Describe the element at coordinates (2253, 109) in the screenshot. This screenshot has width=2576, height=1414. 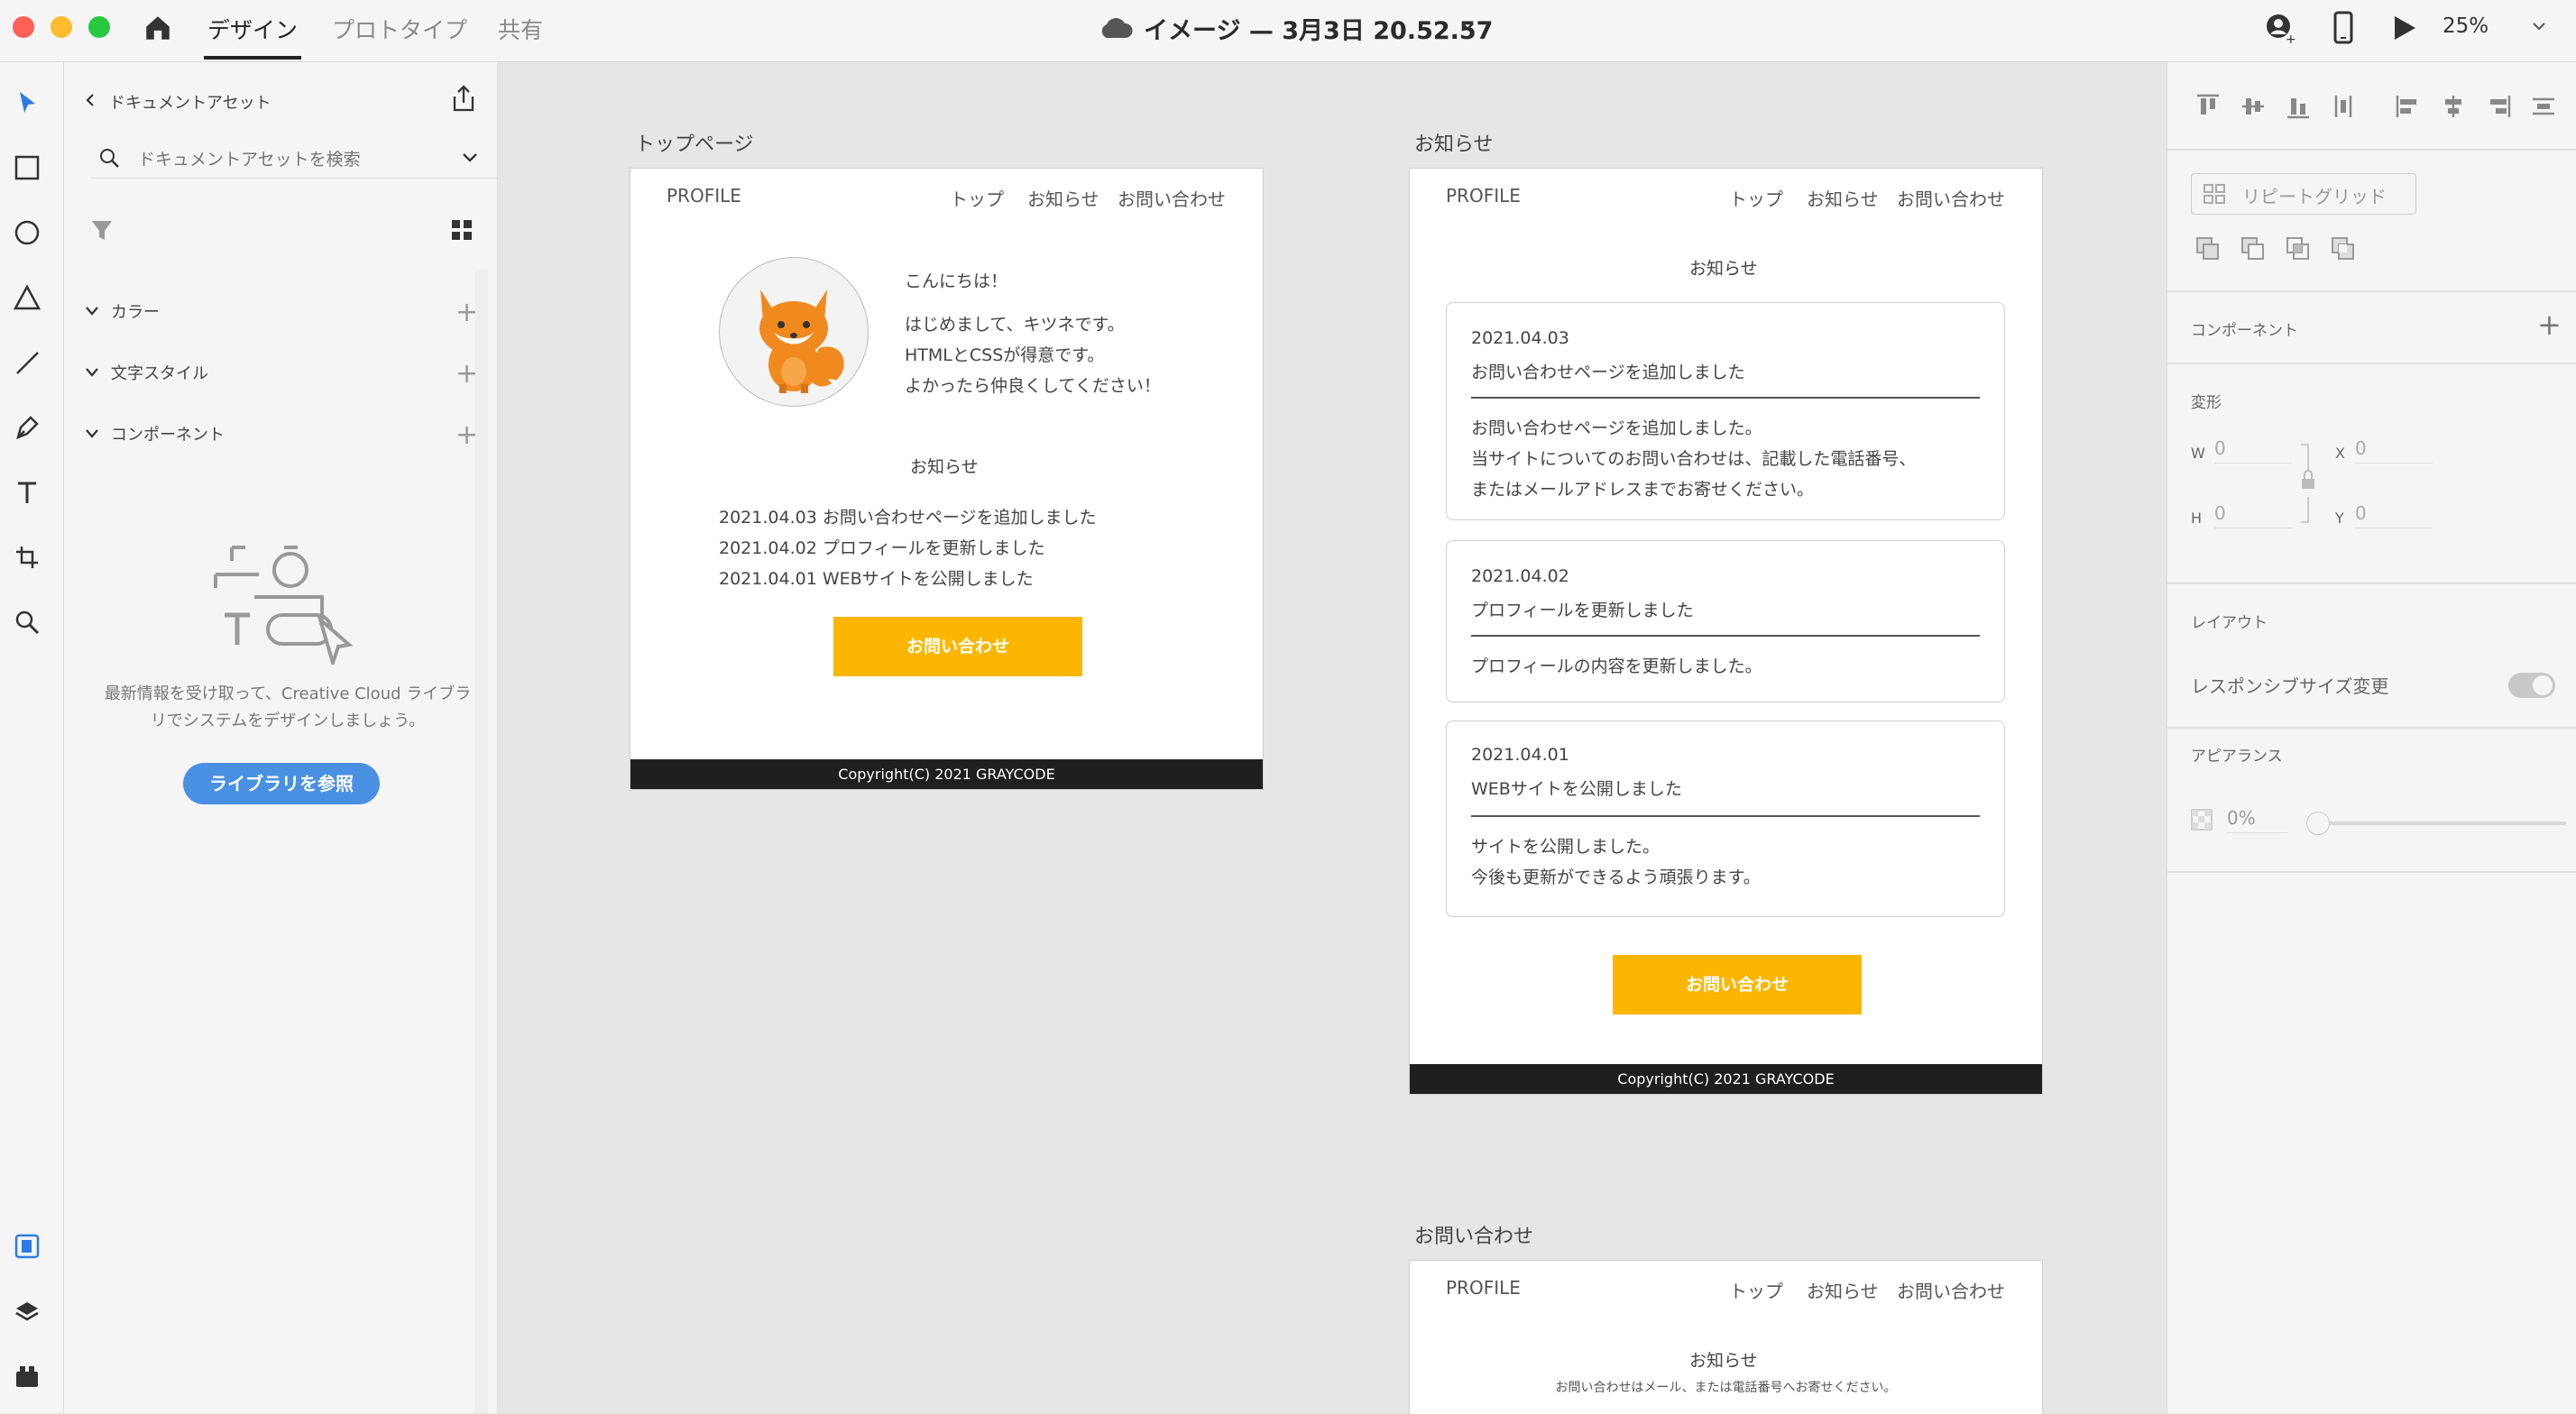
I see `align-middle-icon` at that location.